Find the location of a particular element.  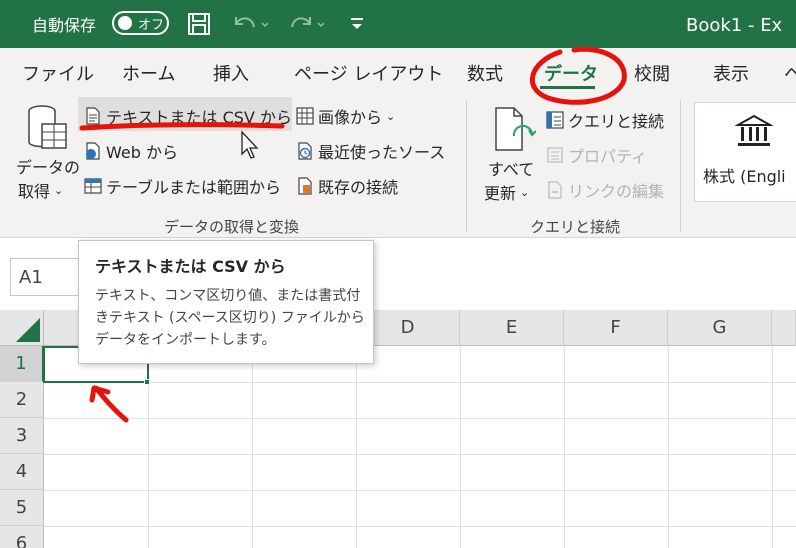

tab-home: ホーム is located at coordinates (148, 73).